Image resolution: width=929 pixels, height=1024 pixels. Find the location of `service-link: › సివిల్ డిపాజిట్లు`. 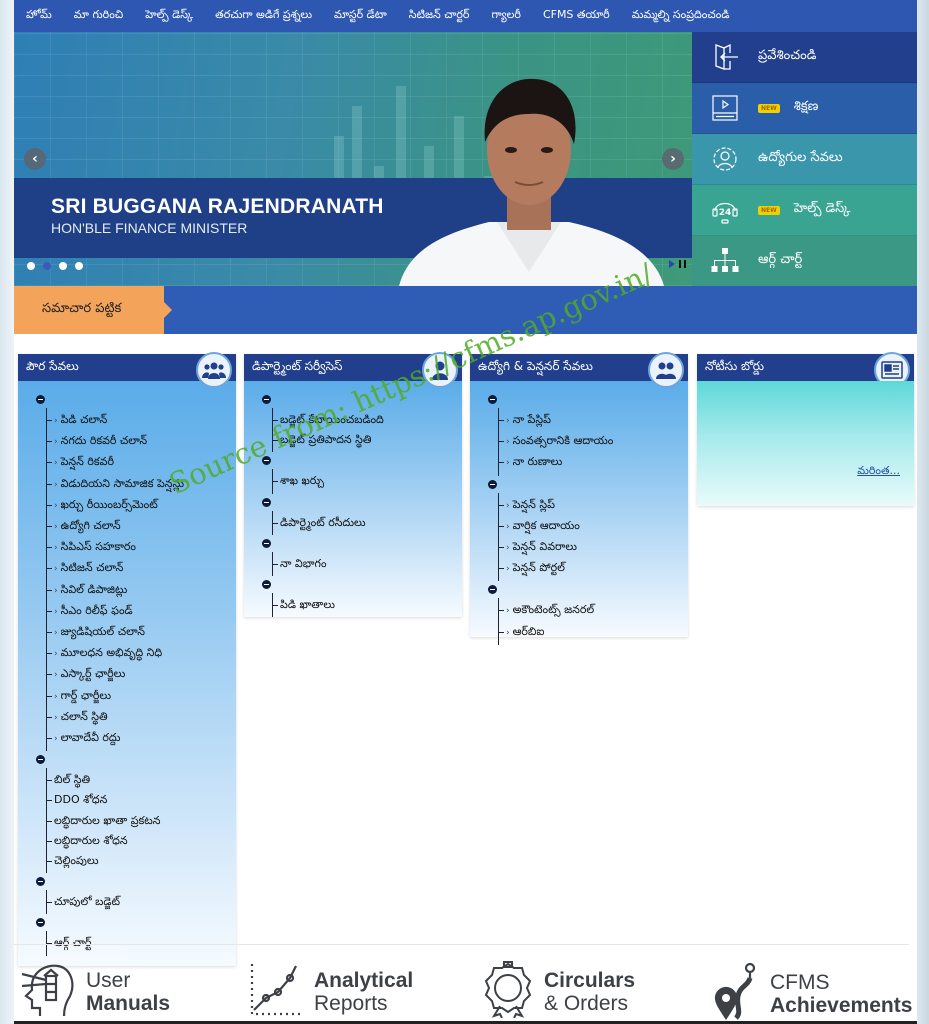

service-link: › సివిల్ డిపాజిట్లు is located at coordinates (141, 590).